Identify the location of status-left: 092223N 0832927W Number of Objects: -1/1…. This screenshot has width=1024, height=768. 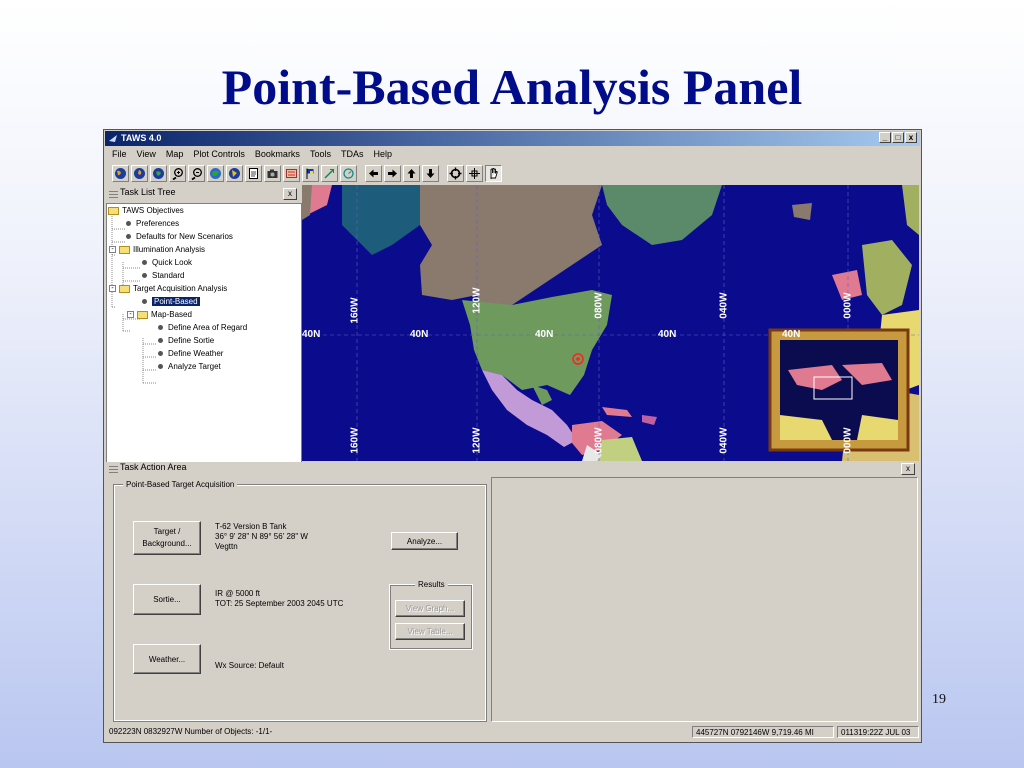
(191, 731).